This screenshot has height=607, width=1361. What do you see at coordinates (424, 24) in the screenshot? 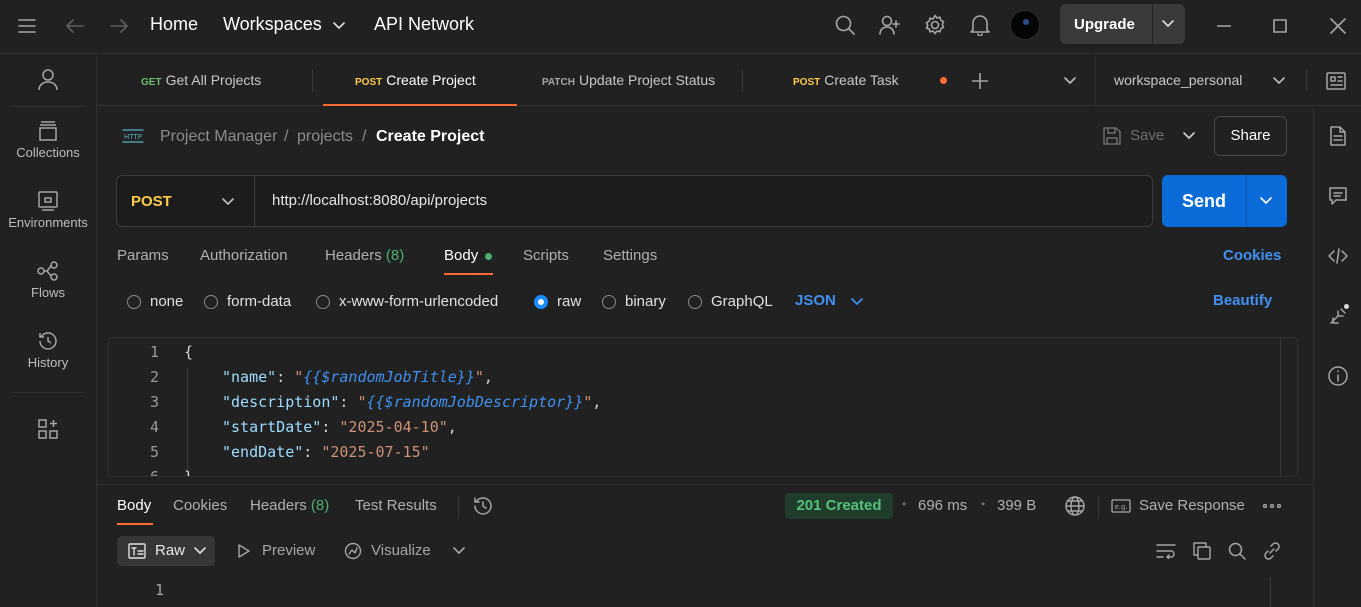
I see `api-network-link: API Network` at bounding box center [424, 24].